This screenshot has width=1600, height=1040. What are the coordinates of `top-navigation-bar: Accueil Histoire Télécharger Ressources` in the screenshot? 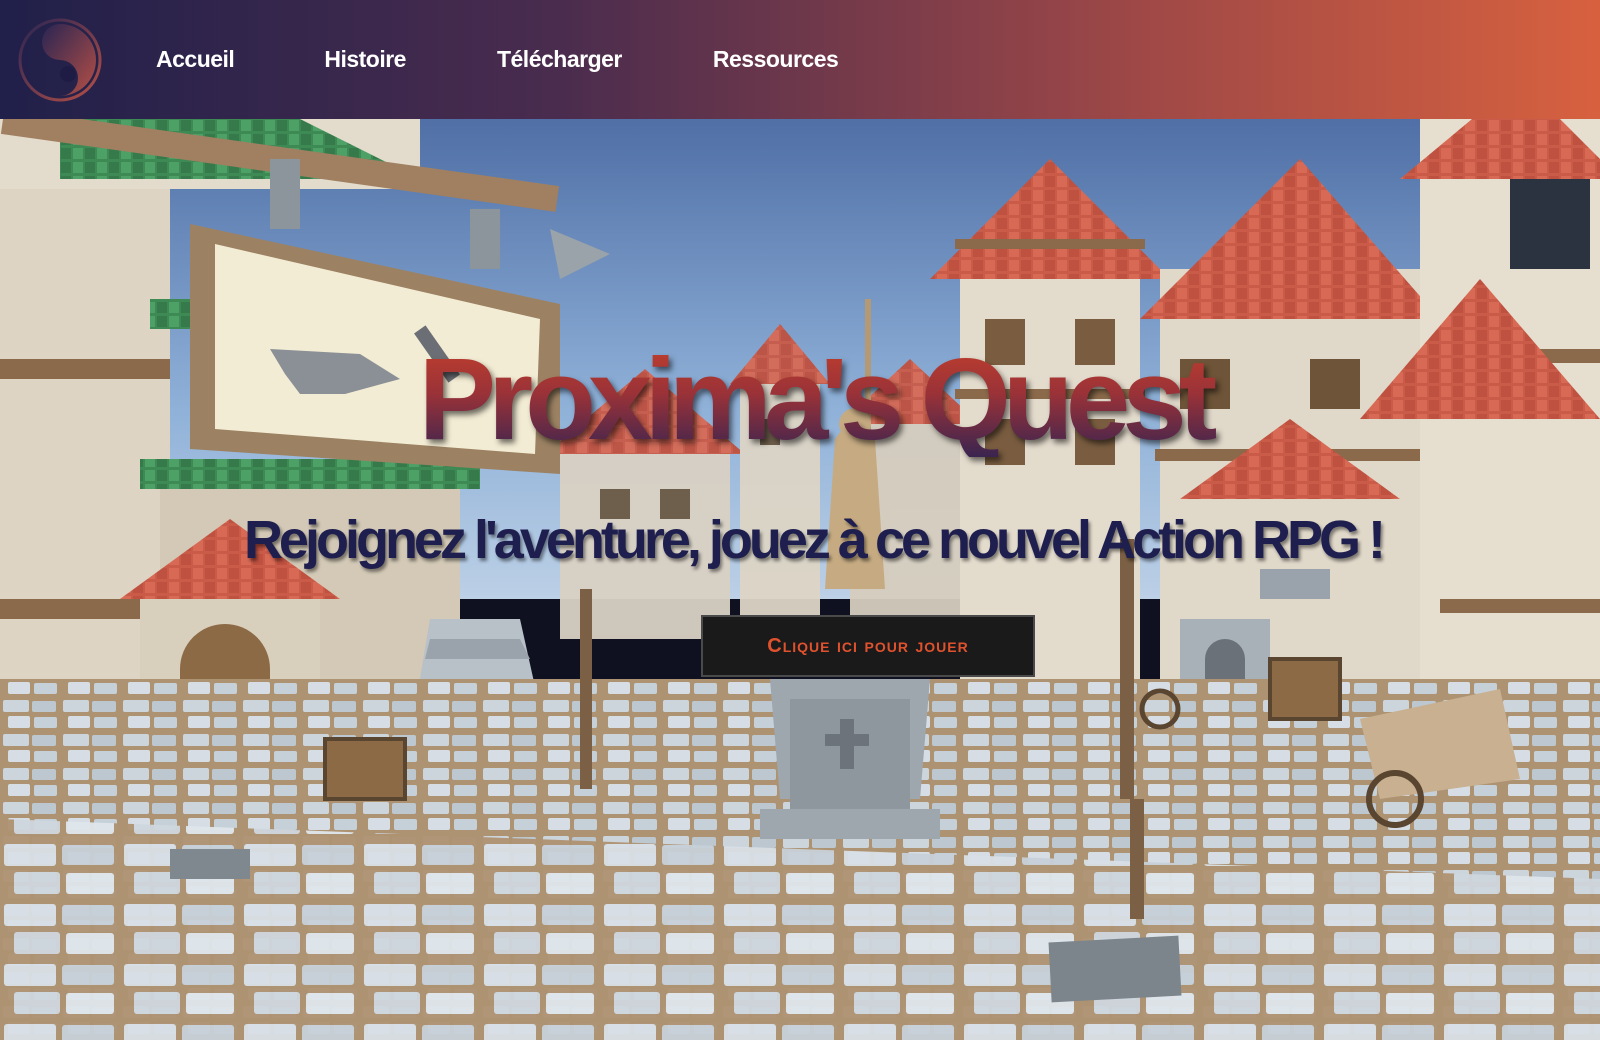 It's located at (800, 59).